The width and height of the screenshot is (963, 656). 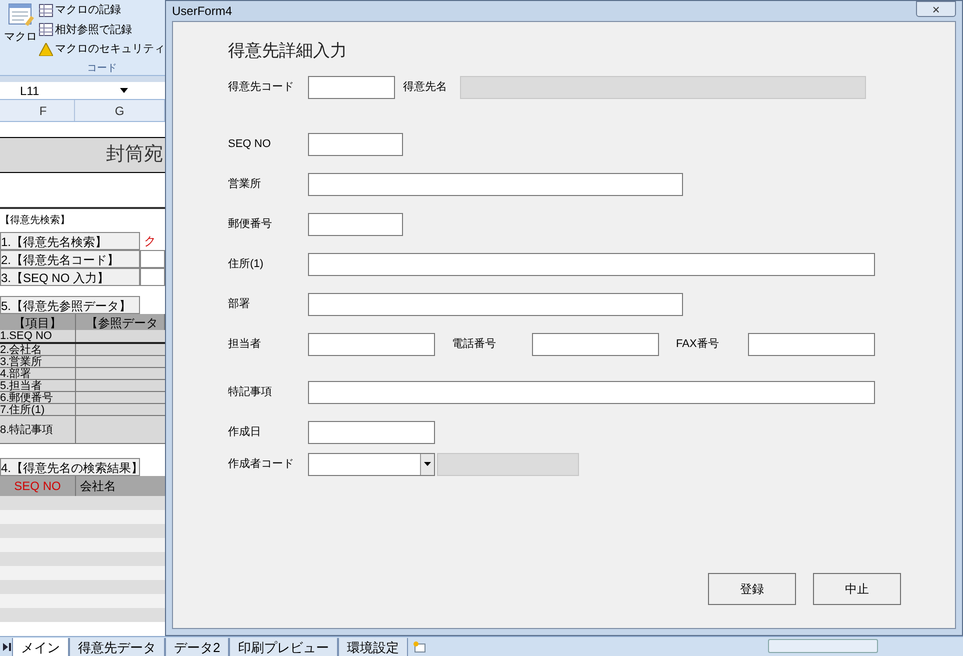 What do you see at coordinates (37, 110) in the screenshot?
I see `column-header: F` at bounding box center [37, 110].